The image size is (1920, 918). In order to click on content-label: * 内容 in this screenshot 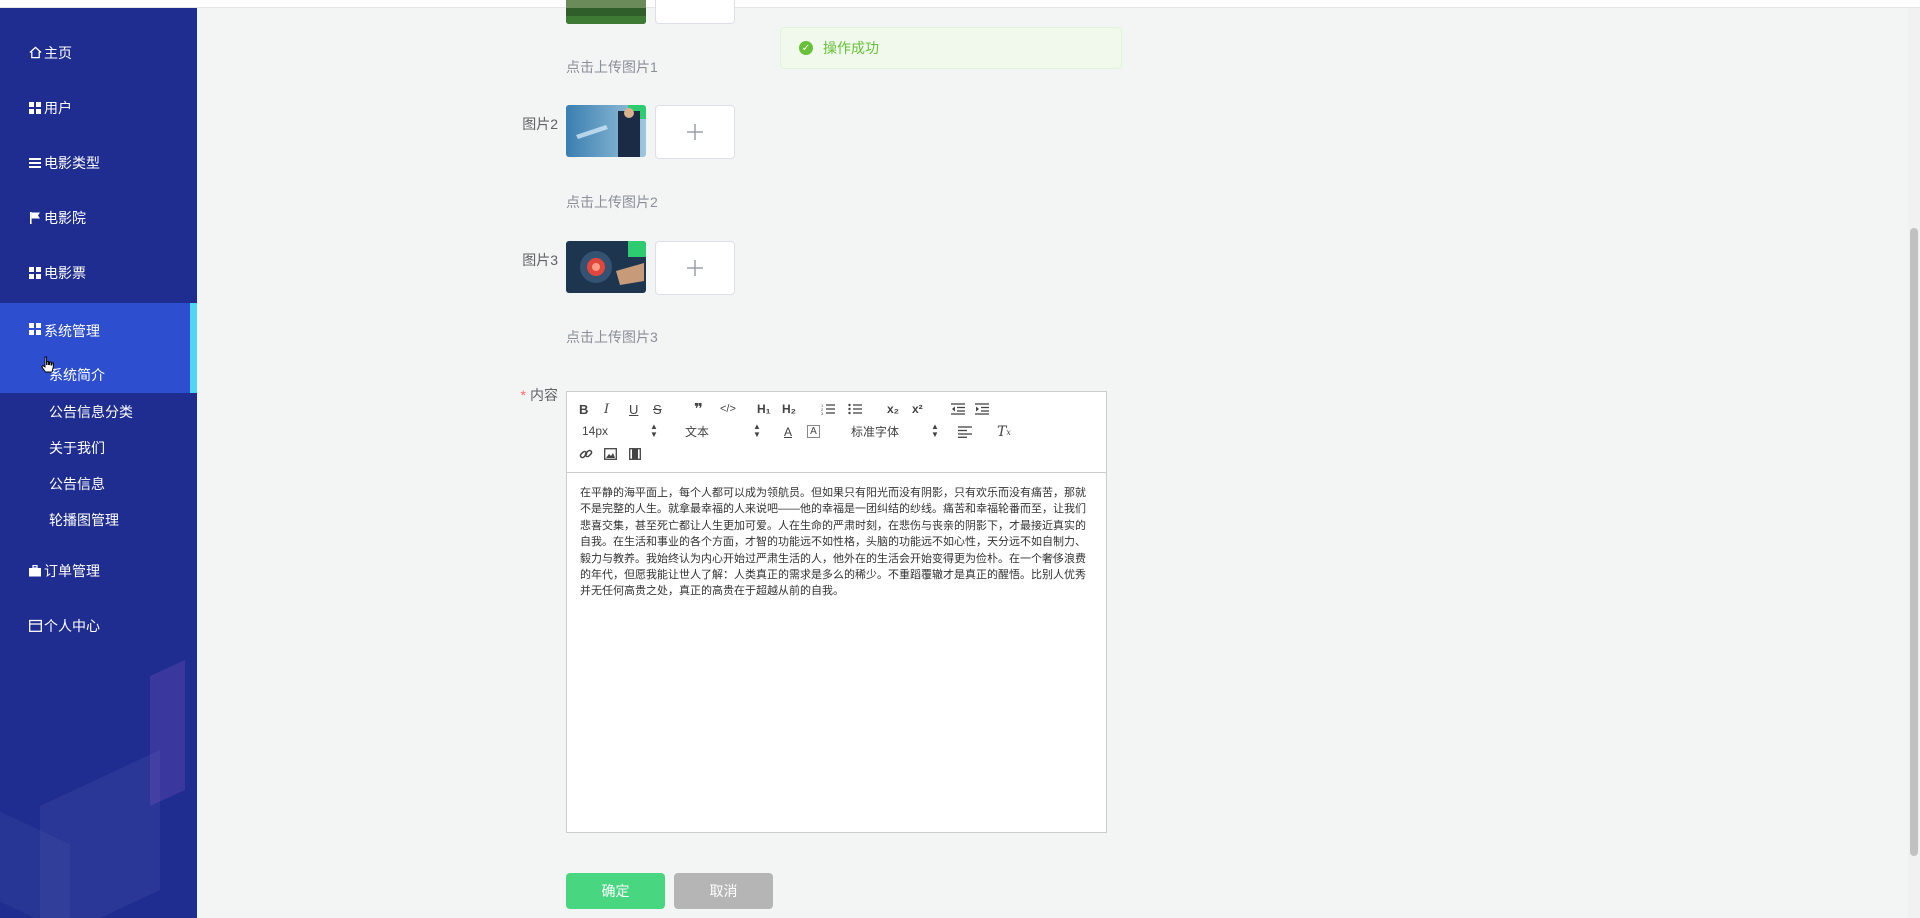, I will do `click(528, 395)`.